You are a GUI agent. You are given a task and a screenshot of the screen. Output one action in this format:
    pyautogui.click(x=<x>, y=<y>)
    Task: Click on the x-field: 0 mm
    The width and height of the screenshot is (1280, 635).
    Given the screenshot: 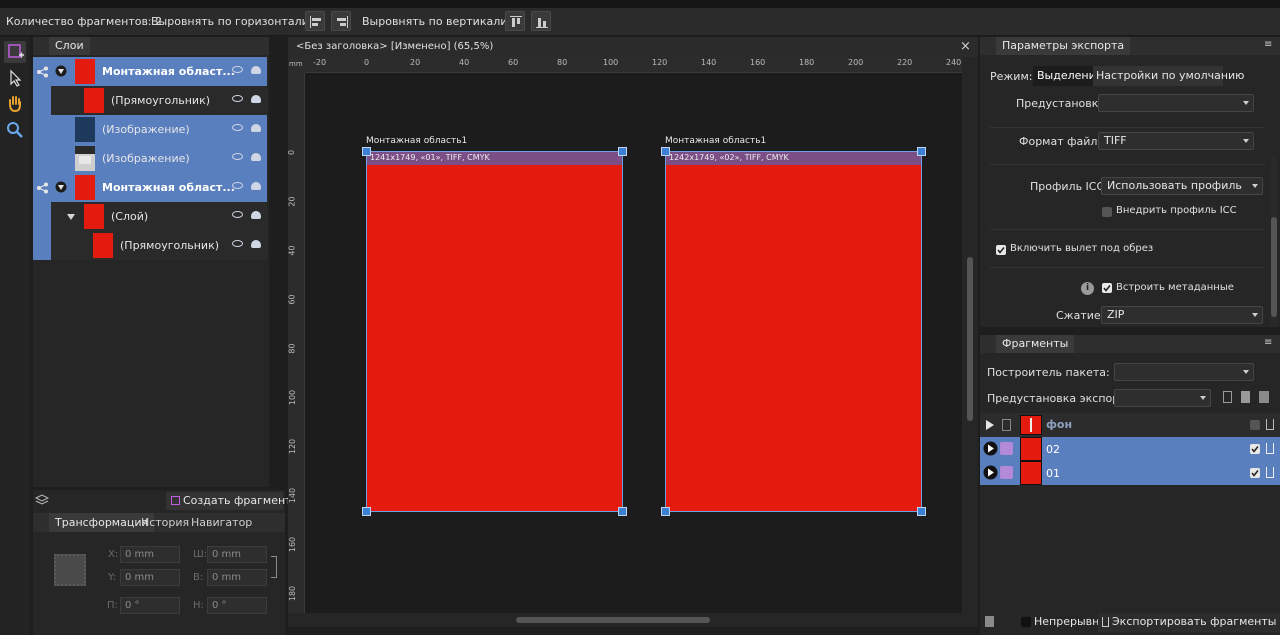 What is the action you would take?
    pyautogui.click(x=150, y=554)
    